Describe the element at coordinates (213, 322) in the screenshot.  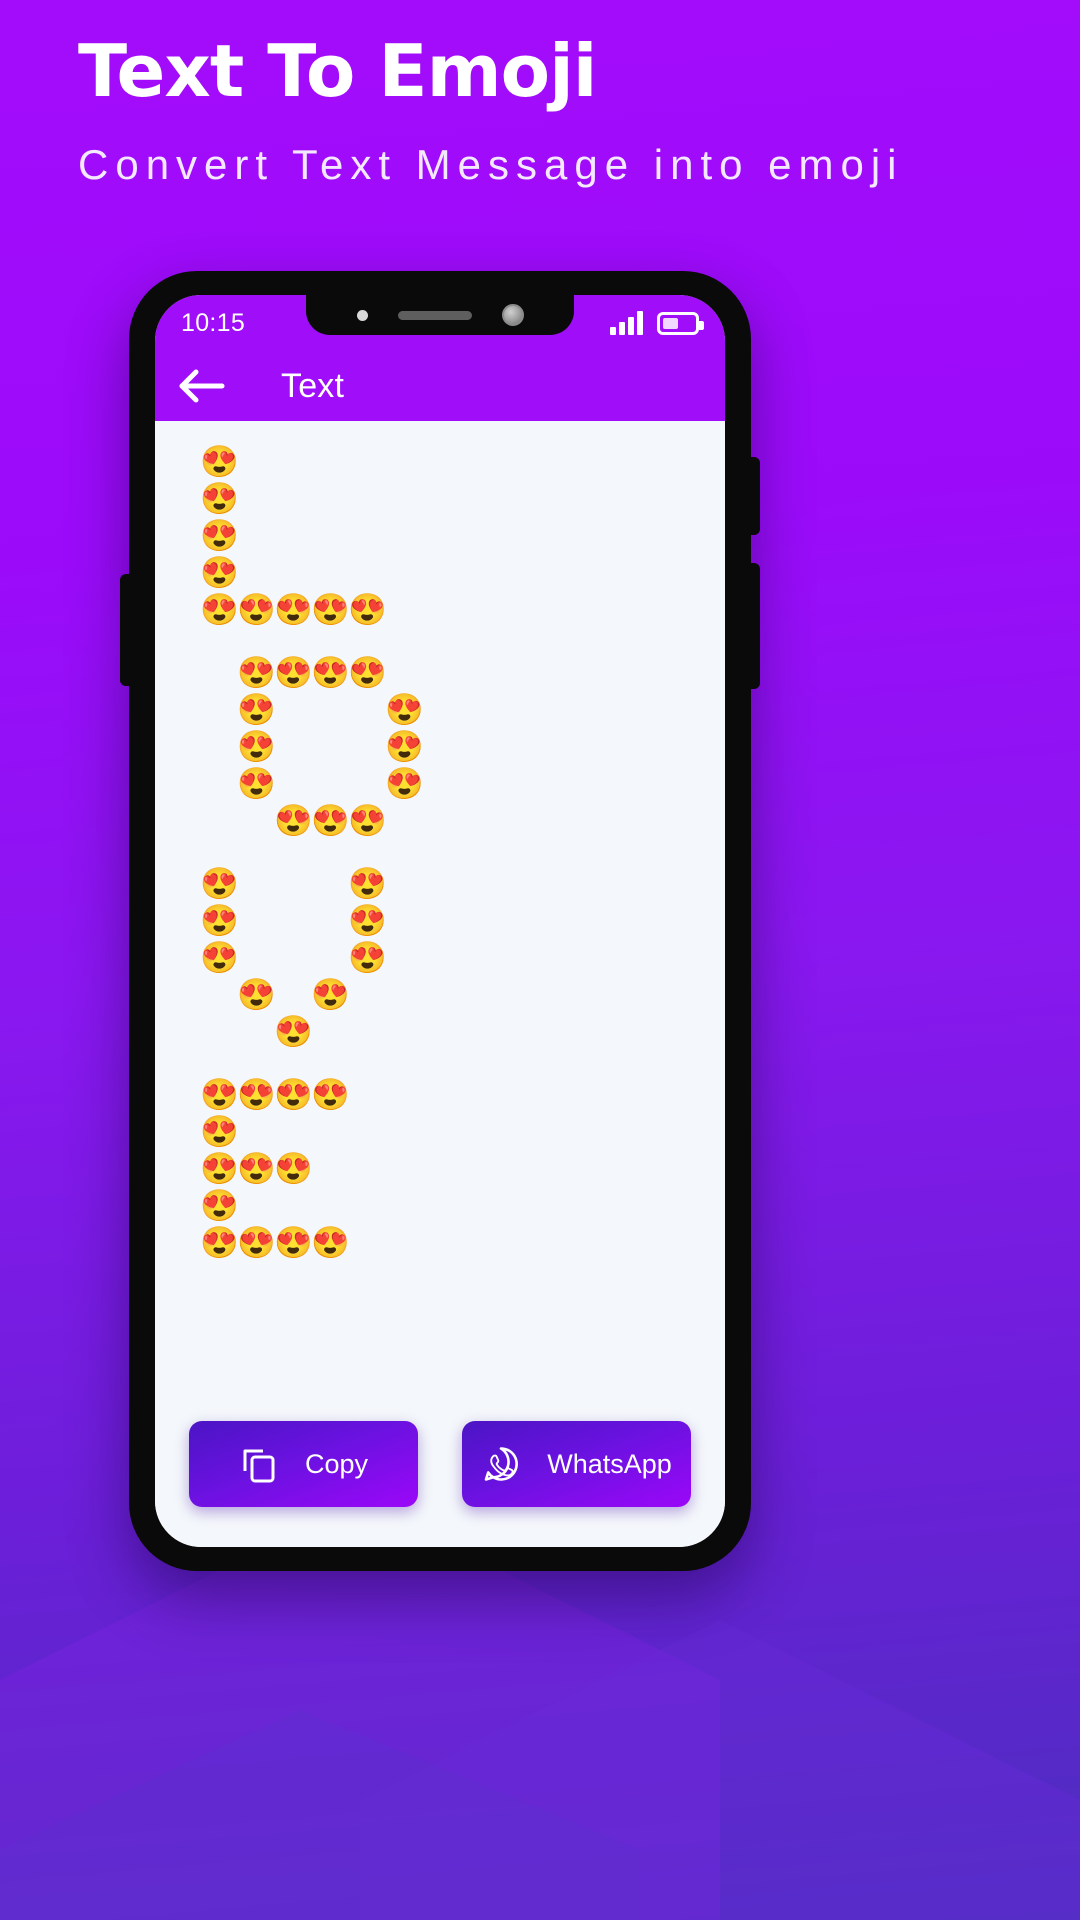
I see `status-time: 10:15` at that location.